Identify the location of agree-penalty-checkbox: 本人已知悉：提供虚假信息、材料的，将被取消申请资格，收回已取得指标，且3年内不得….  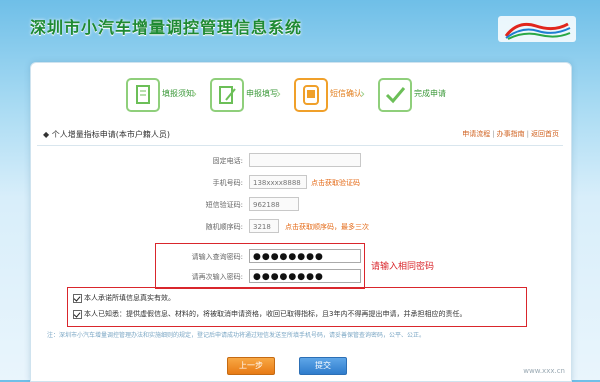
(269, 314).